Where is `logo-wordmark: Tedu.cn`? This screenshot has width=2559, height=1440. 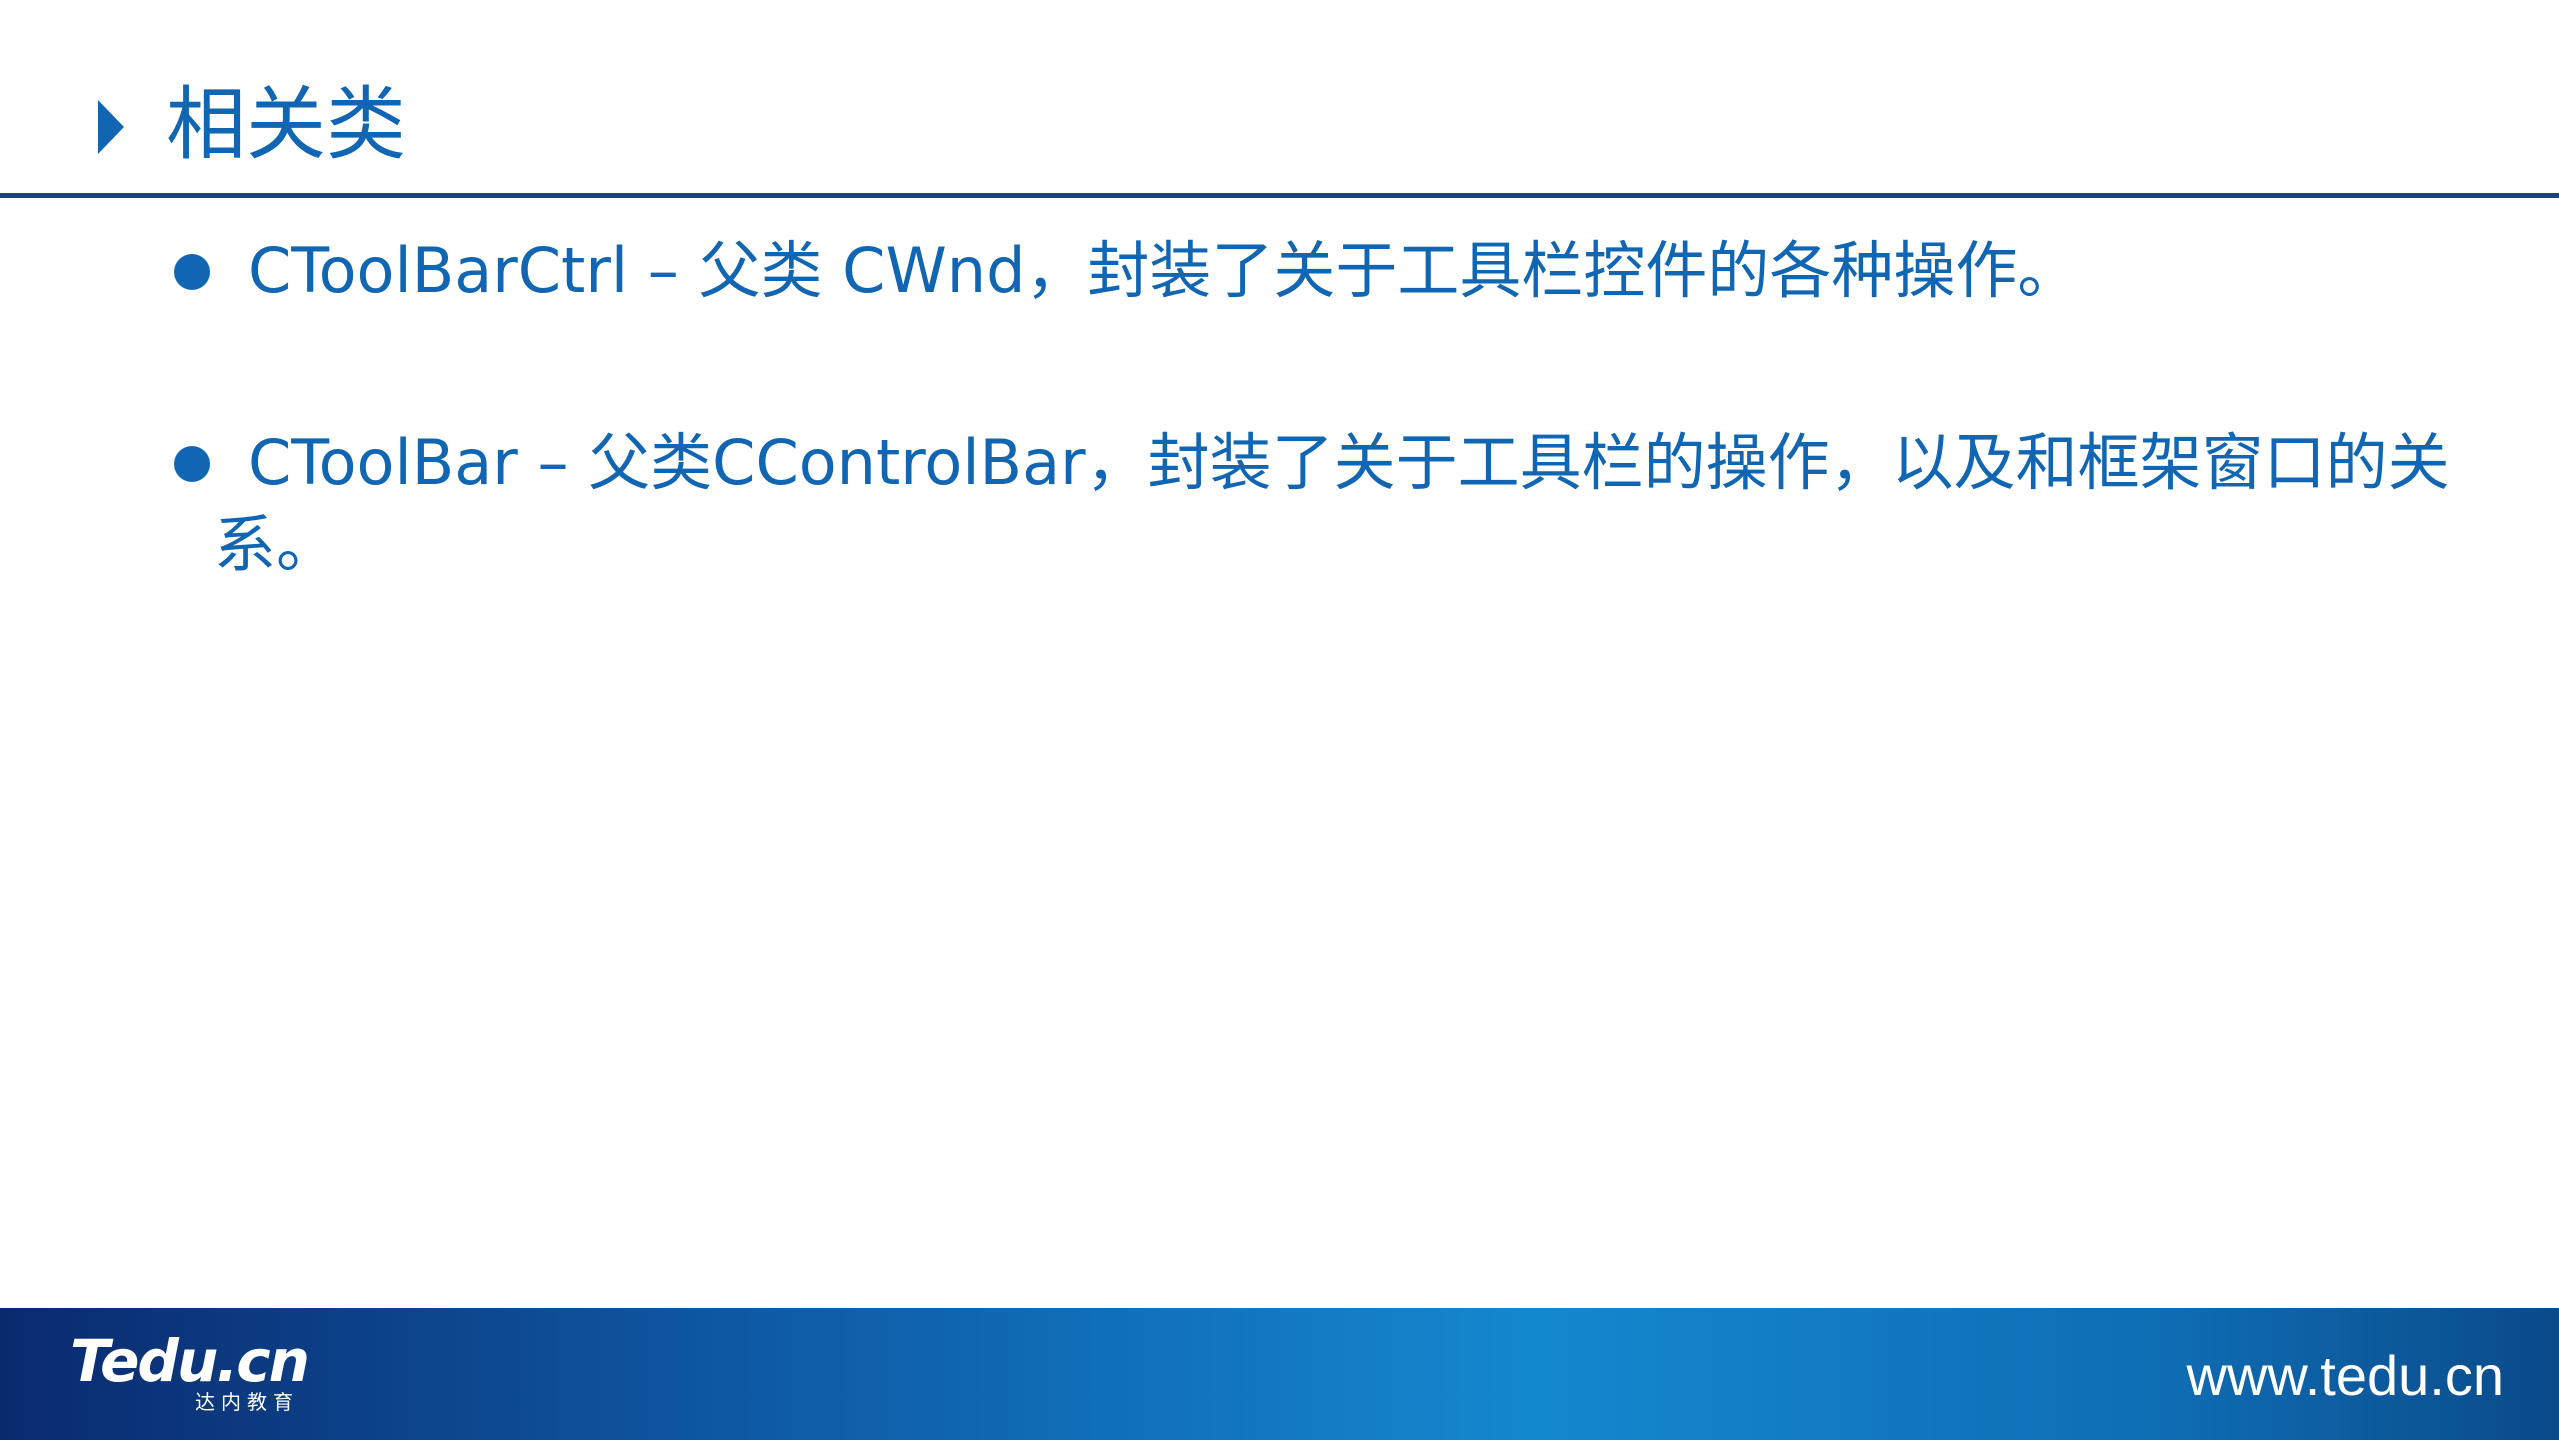
logo-wordmark: Tedu.cn is located at coordinates (190, 1361).